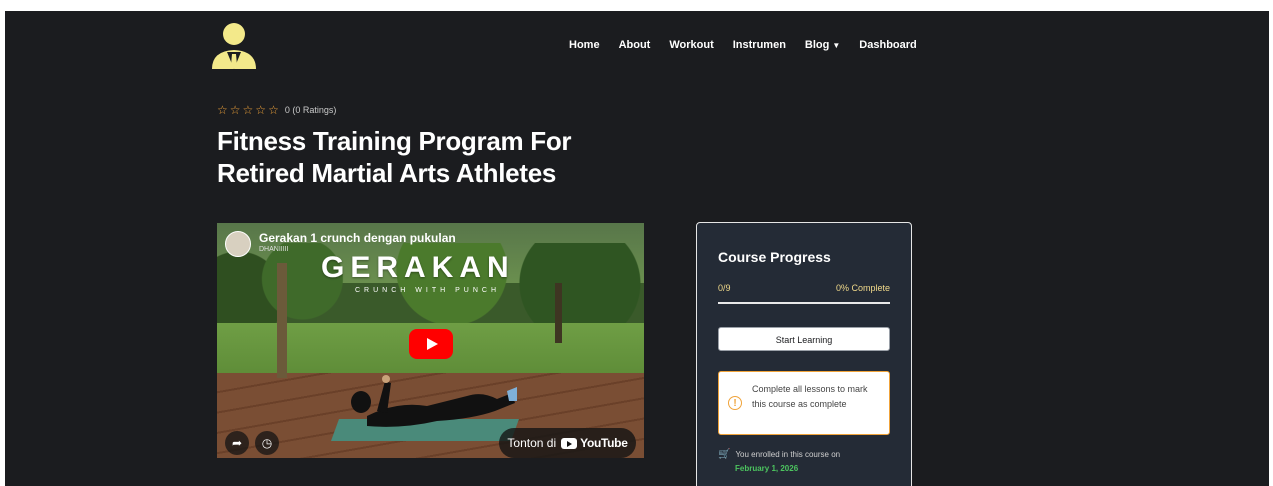 The width and height of the screenshot is (1273, 486). I want to click on clock-watch-later-icon: ◷, so click(267, 443).